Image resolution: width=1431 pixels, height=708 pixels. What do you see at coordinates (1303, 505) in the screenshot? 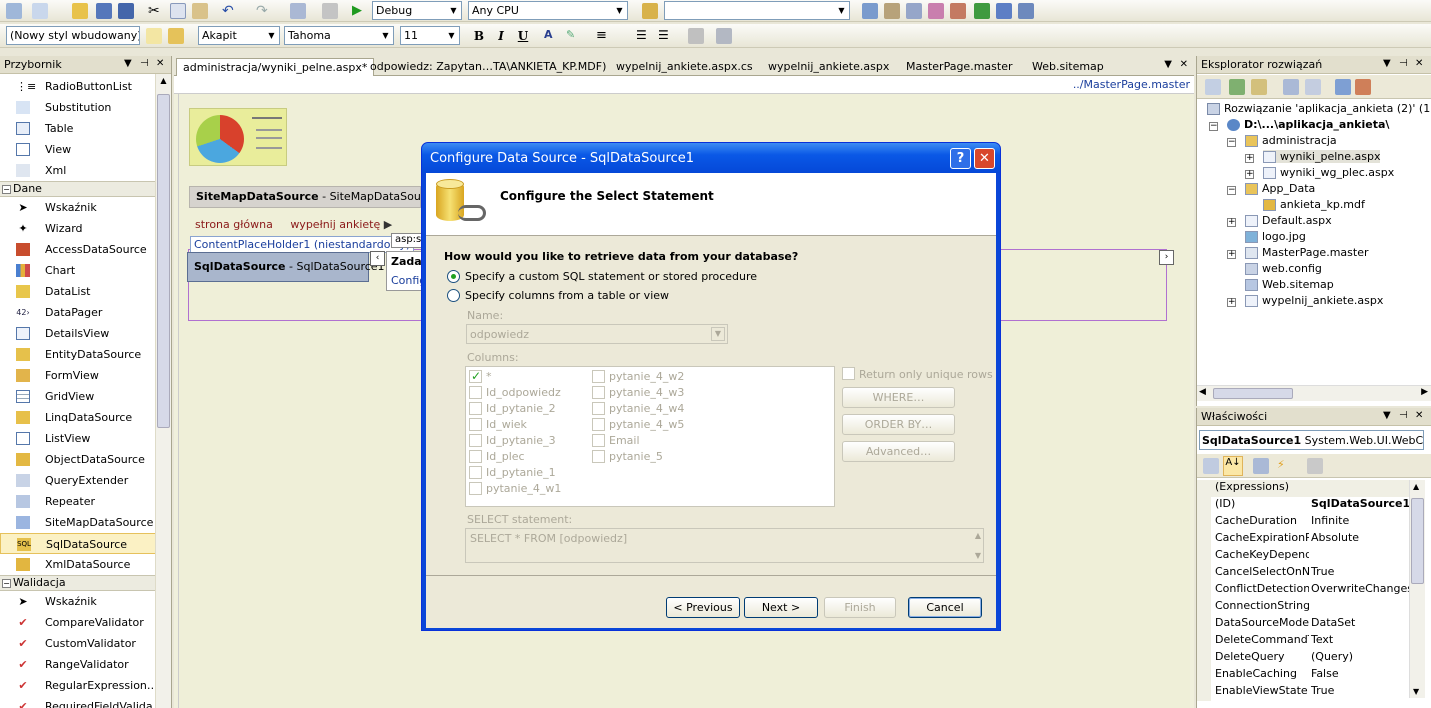
I see `property-row: (ID) SqlDataSource1` at bounding box center [1303, 505].